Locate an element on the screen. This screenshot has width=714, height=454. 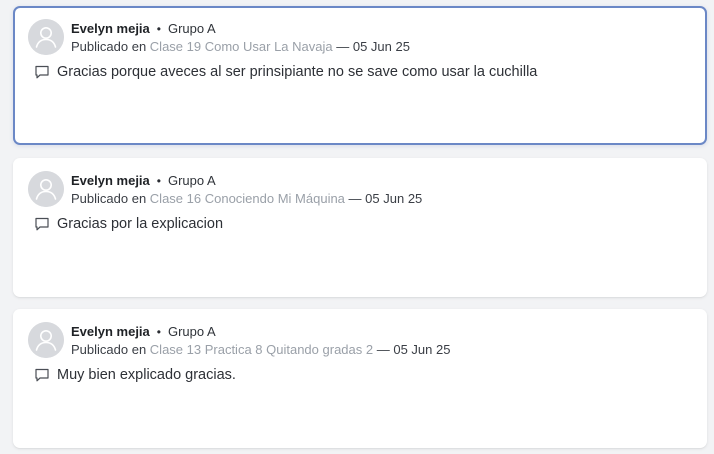
lesson-link: Clase 16 Conociendo Mi Máquina is located at coordinates (247, 198).